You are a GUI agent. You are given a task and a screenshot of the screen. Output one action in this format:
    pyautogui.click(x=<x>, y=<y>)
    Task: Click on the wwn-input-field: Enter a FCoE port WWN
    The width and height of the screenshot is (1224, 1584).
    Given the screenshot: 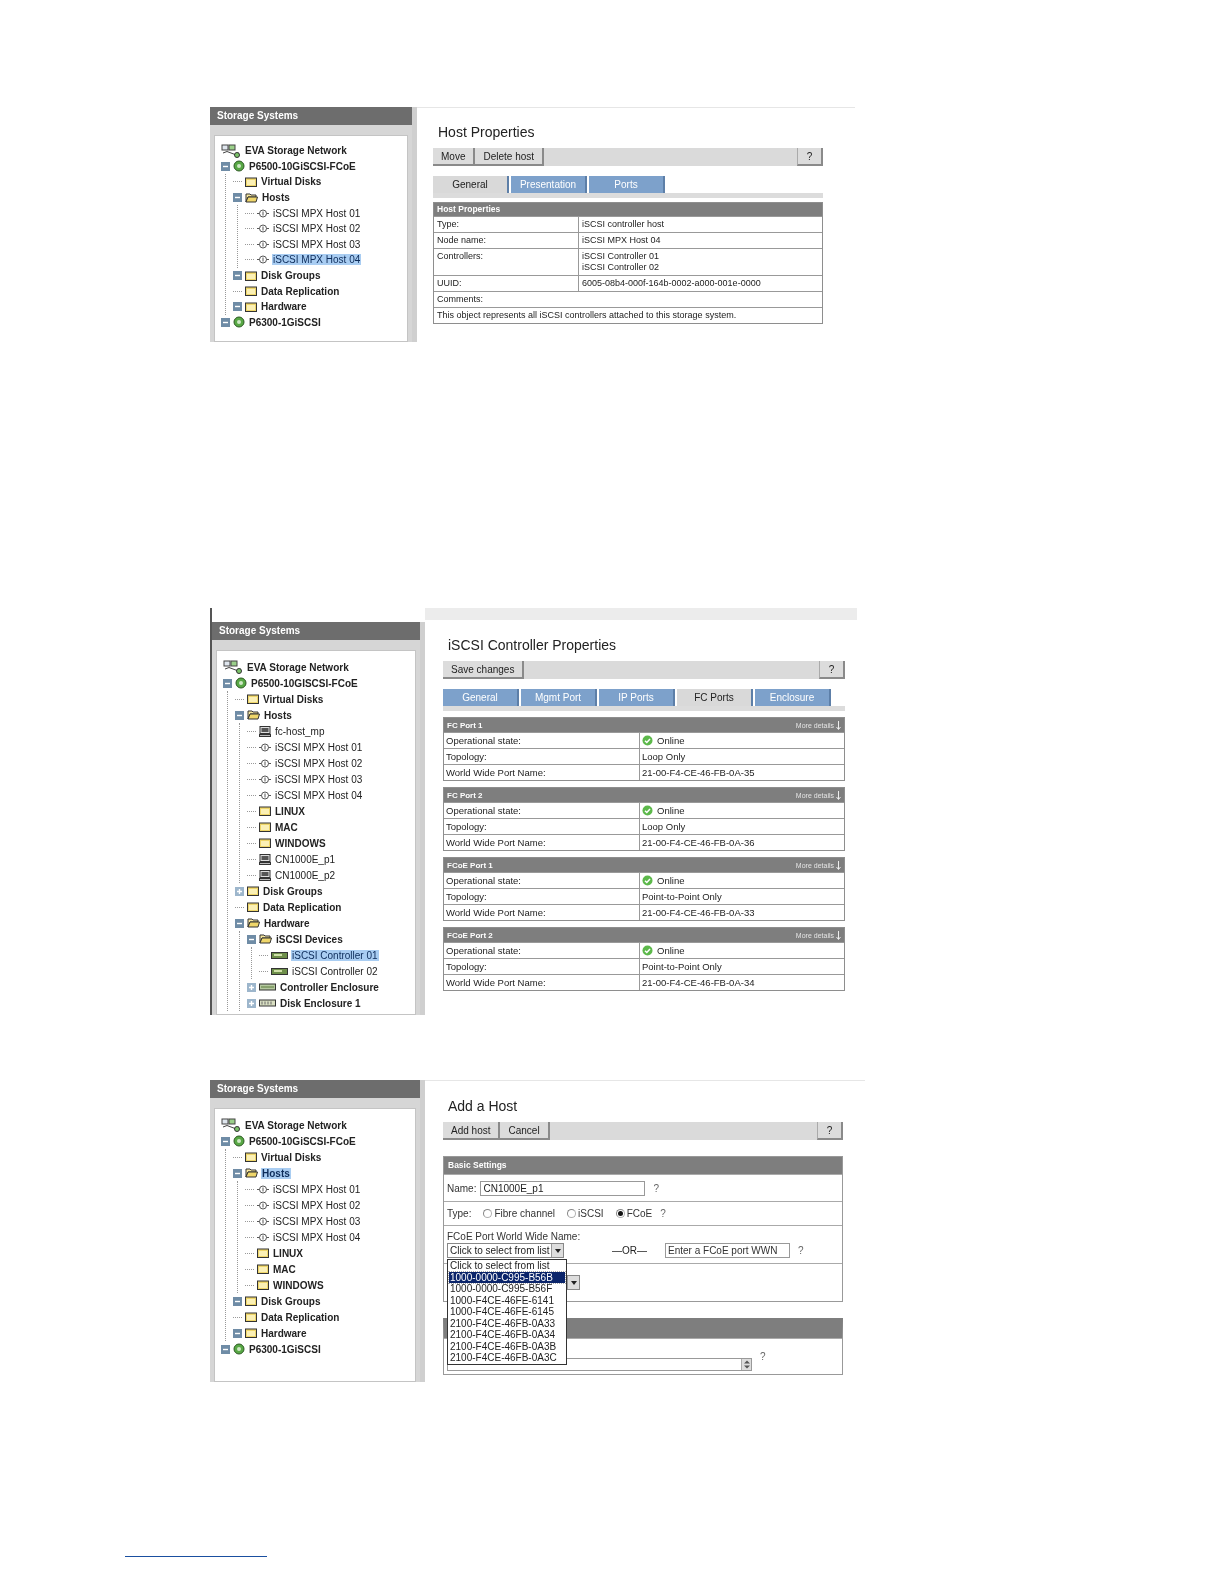 What is the action you would take?
    pyautogui.click(x=727, y=1250)
    